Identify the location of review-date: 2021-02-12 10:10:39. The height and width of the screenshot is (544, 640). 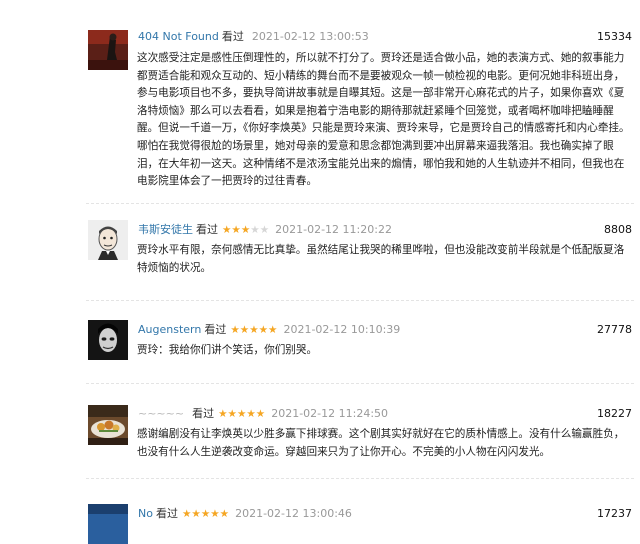
(342, 329).